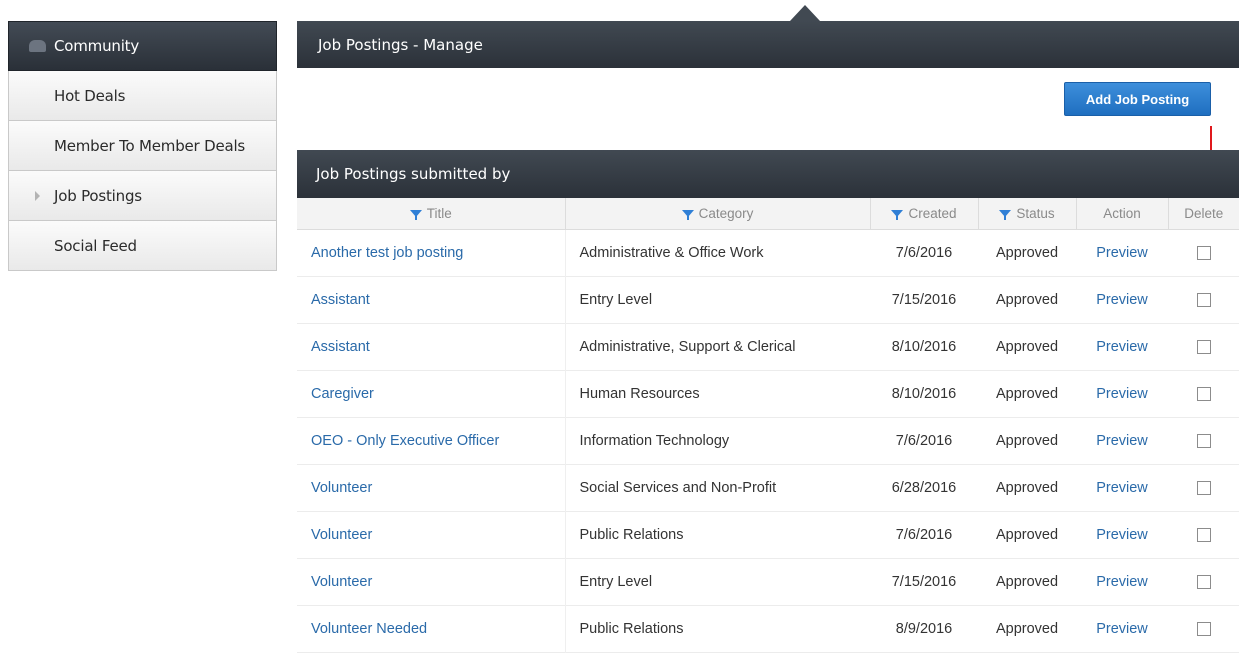  Describe the element at coordinates (431, 629) in the screenshot. I see `cell-title: Volunteer Needed` at that location.